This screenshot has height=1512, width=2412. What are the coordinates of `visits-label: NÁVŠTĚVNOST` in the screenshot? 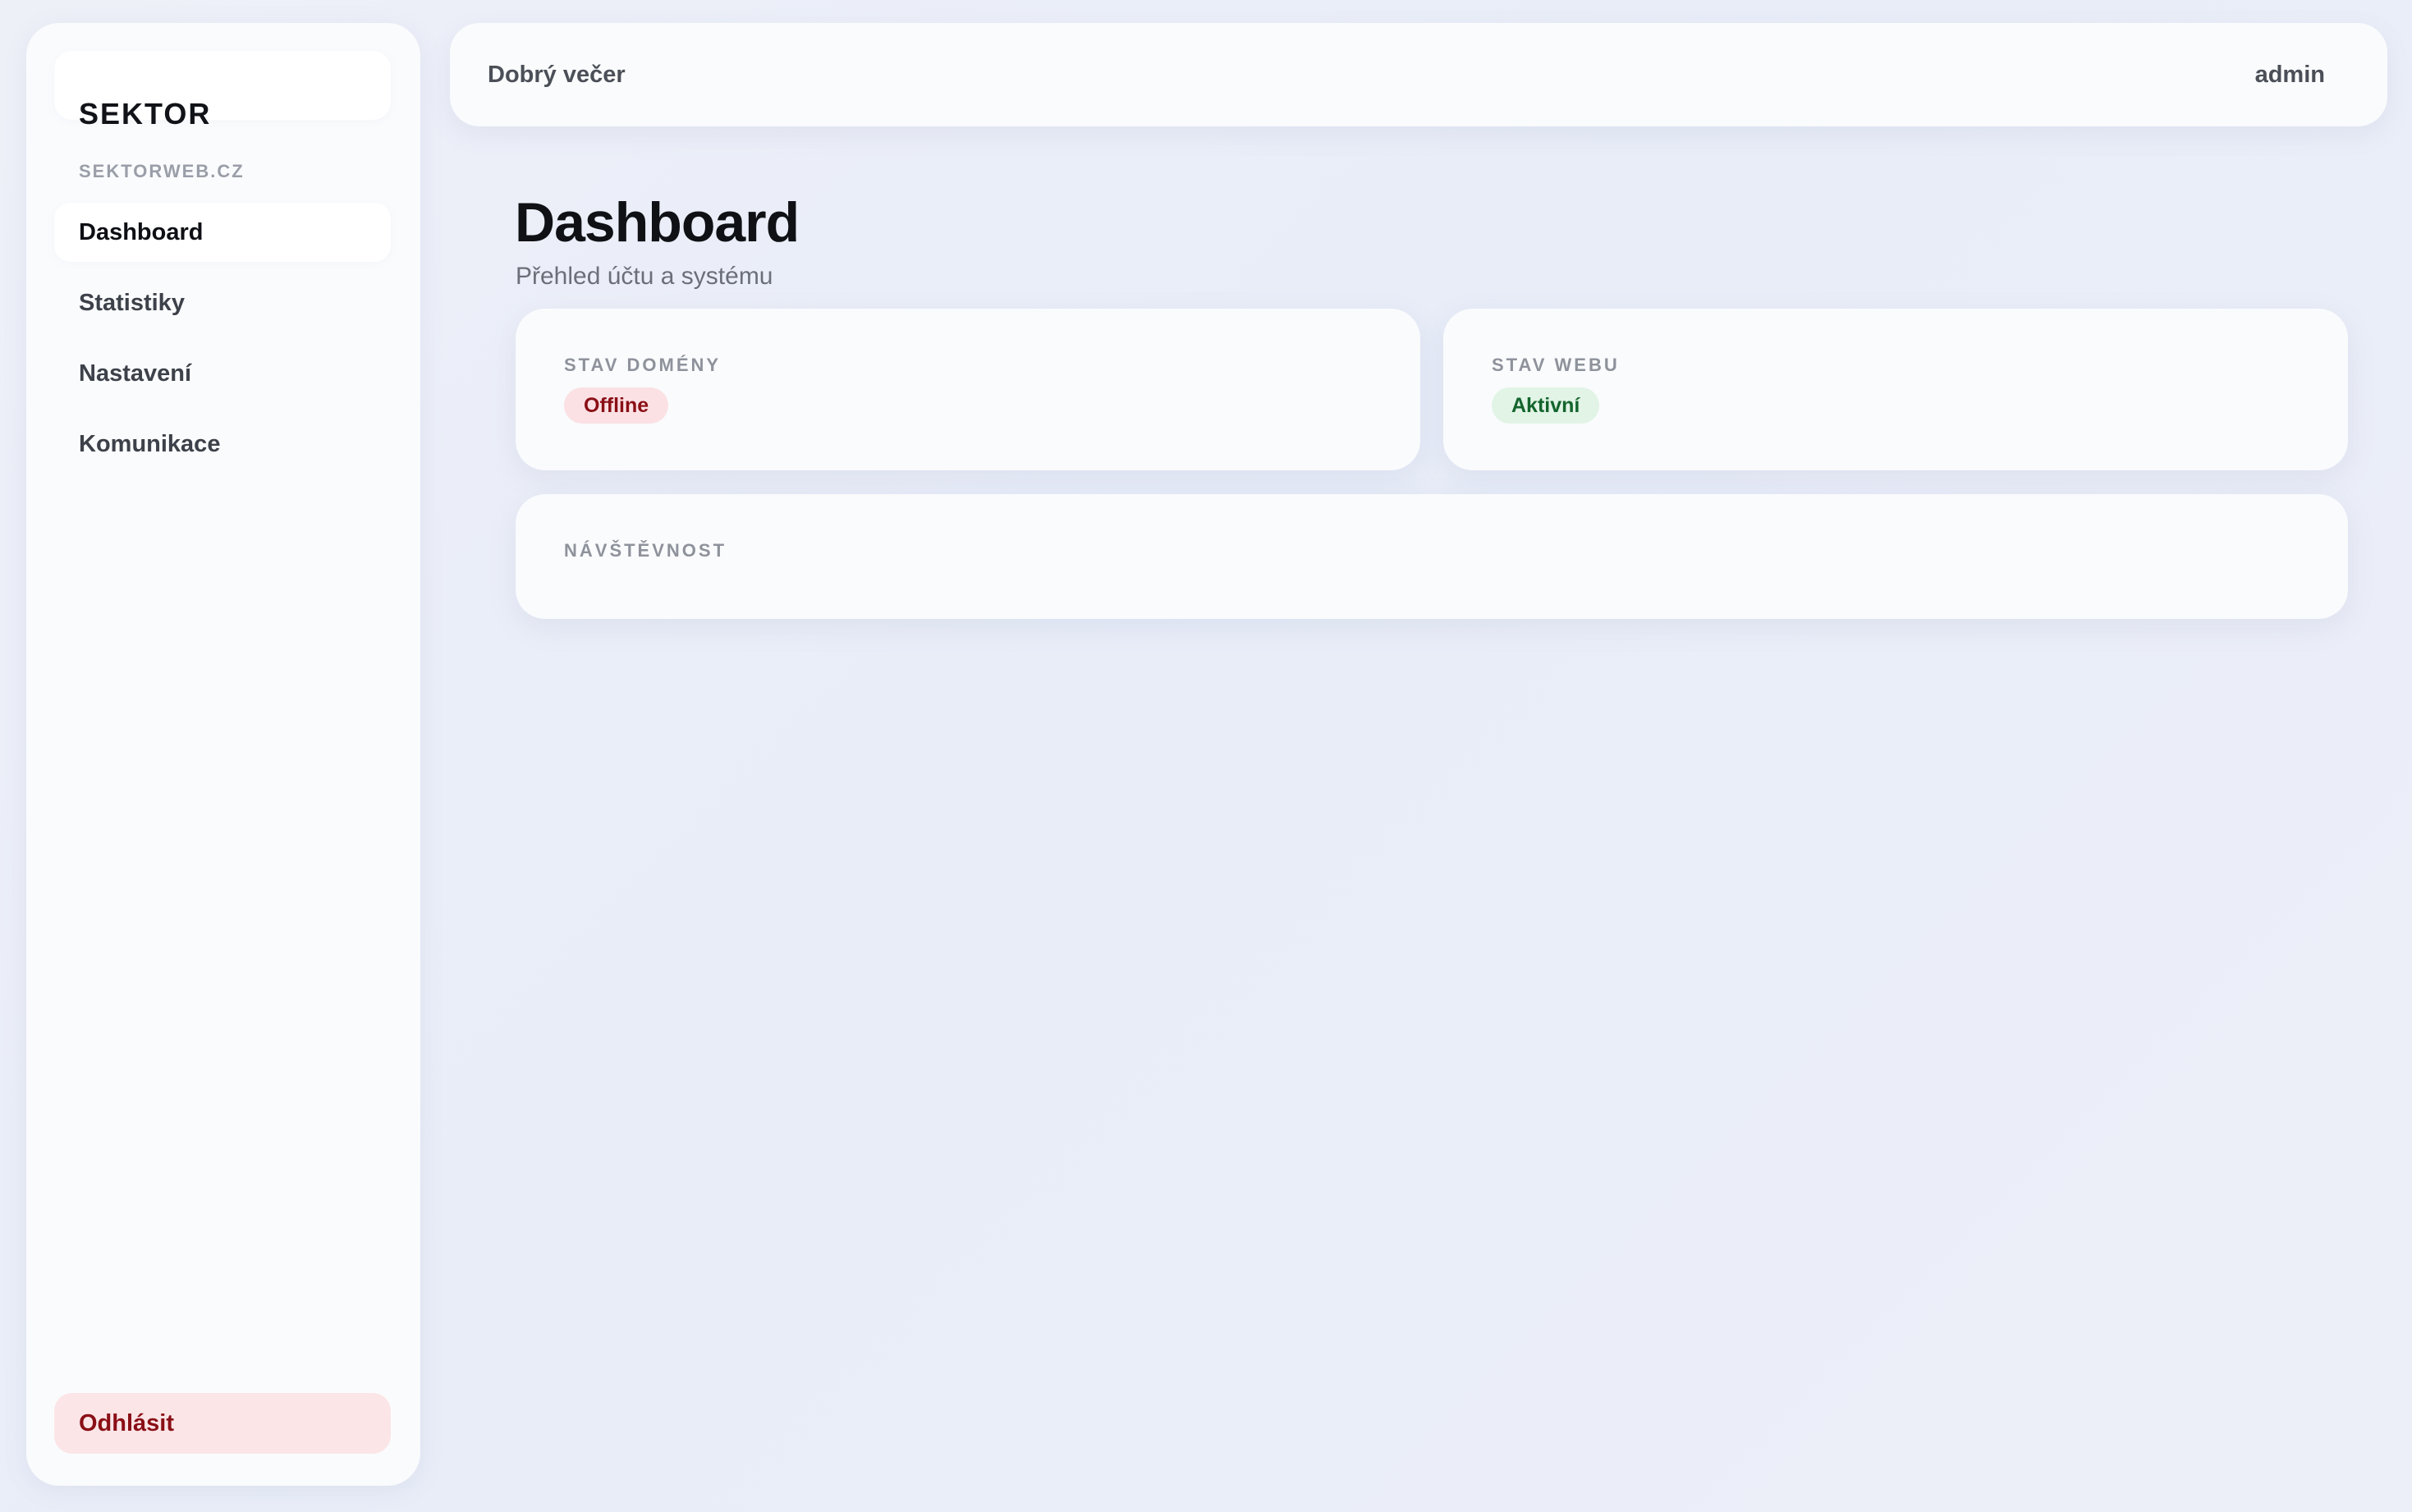 It's located at (645, 550).